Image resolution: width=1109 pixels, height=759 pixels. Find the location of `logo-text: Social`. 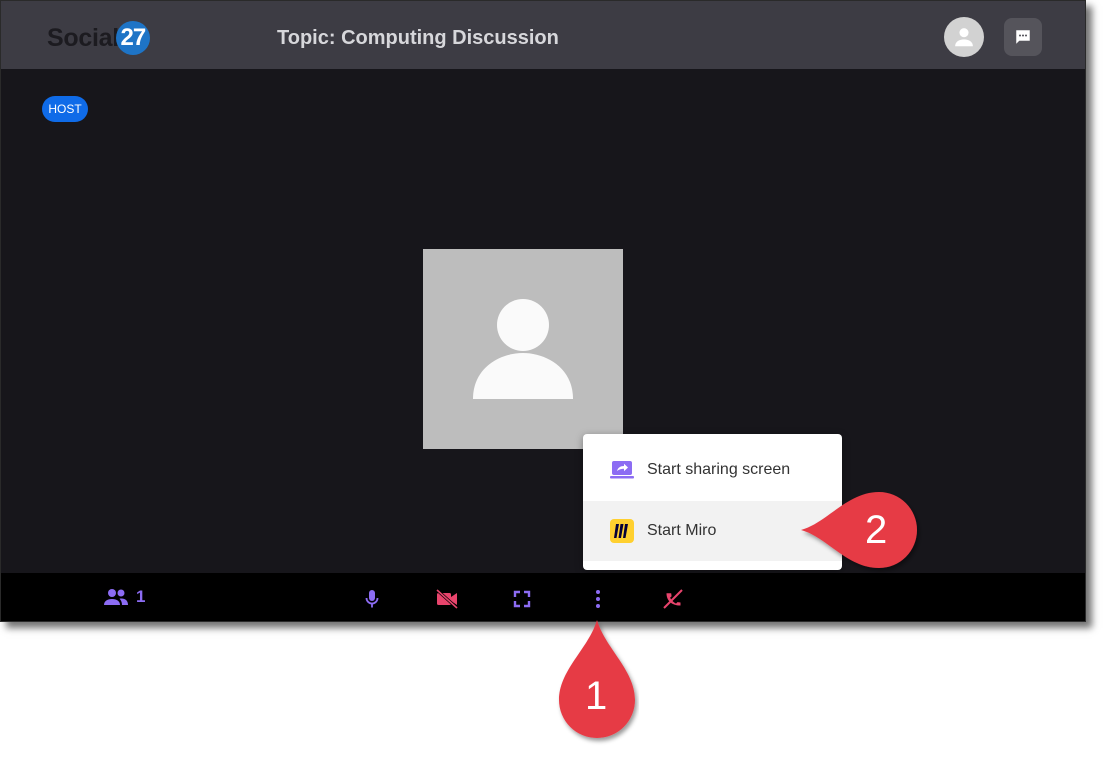

logo-text: Social is located at coordinates (83, 37).